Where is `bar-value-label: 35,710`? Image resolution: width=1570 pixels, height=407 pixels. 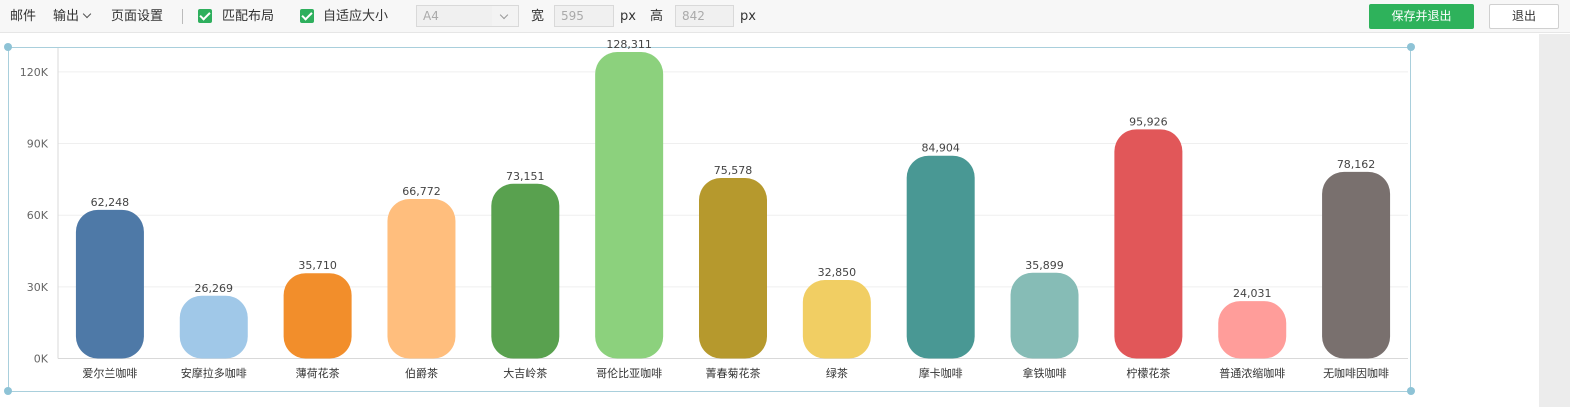 bar-value-label: 35,710 is located at coordinates (317, 265).